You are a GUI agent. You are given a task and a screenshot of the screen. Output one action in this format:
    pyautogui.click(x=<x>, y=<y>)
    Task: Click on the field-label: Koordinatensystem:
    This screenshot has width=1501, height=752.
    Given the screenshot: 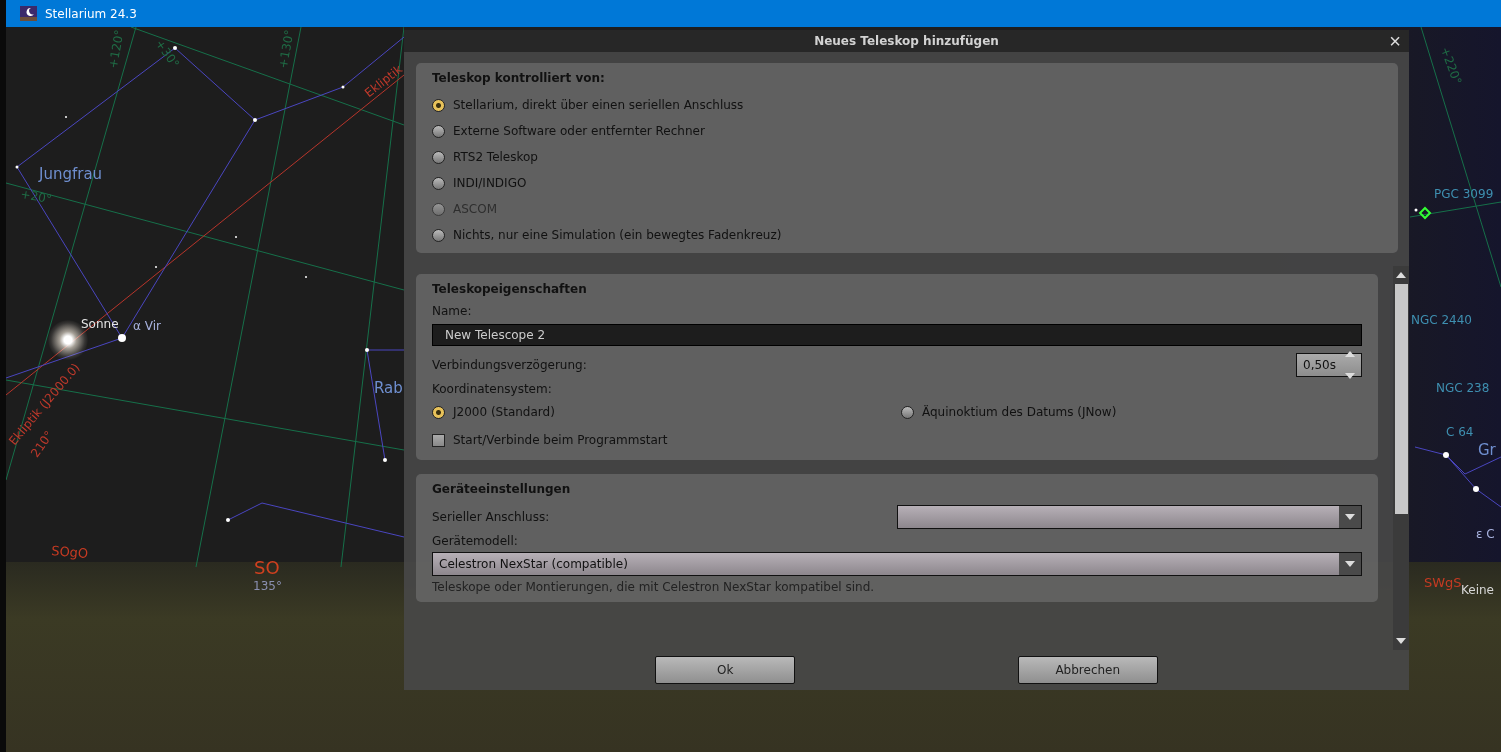 What is the action you would take?
    pyautogui.click(x=492, y=389)
    